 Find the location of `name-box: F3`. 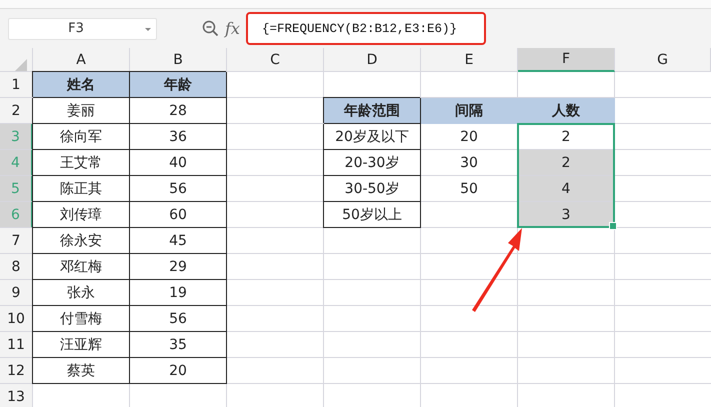

name-box: F3 is located at coordinates (82, 29).